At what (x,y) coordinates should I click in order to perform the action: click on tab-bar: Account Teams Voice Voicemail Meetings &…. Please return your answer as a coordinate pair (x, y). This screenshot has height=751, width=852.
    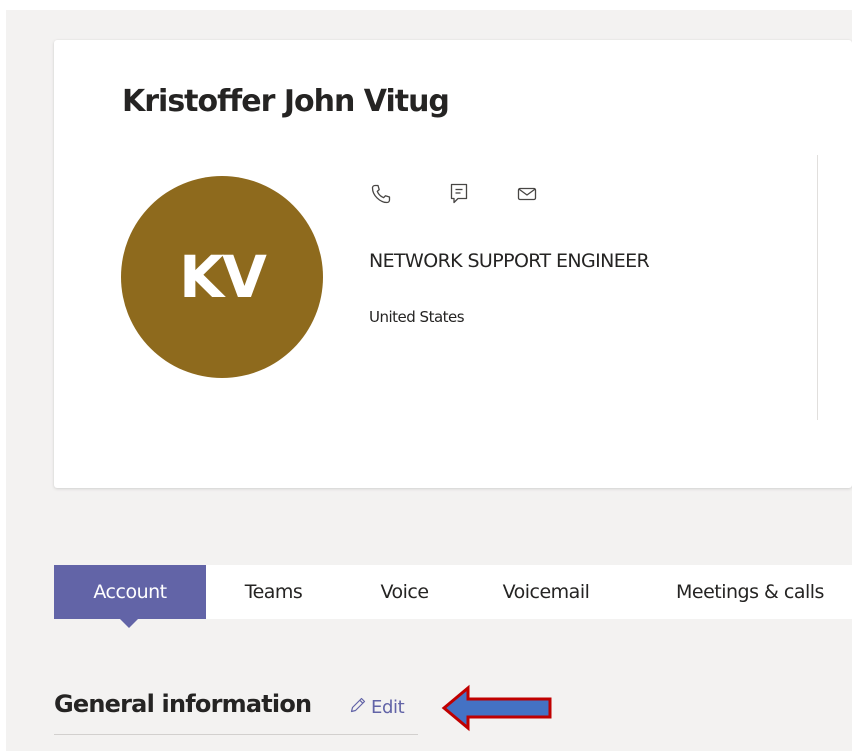
    Looking at the image, I should click on (453, 592).